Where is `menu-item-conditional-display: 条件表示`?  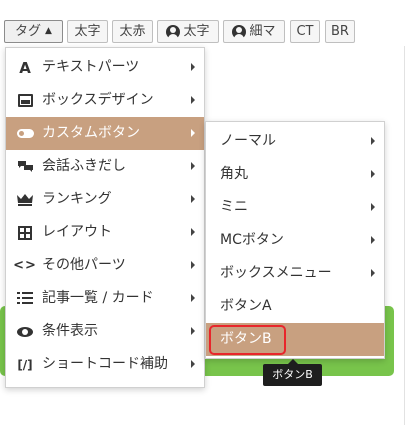
menu-item-conditional-display: 条件表示 is located at coordinates (105, 331).